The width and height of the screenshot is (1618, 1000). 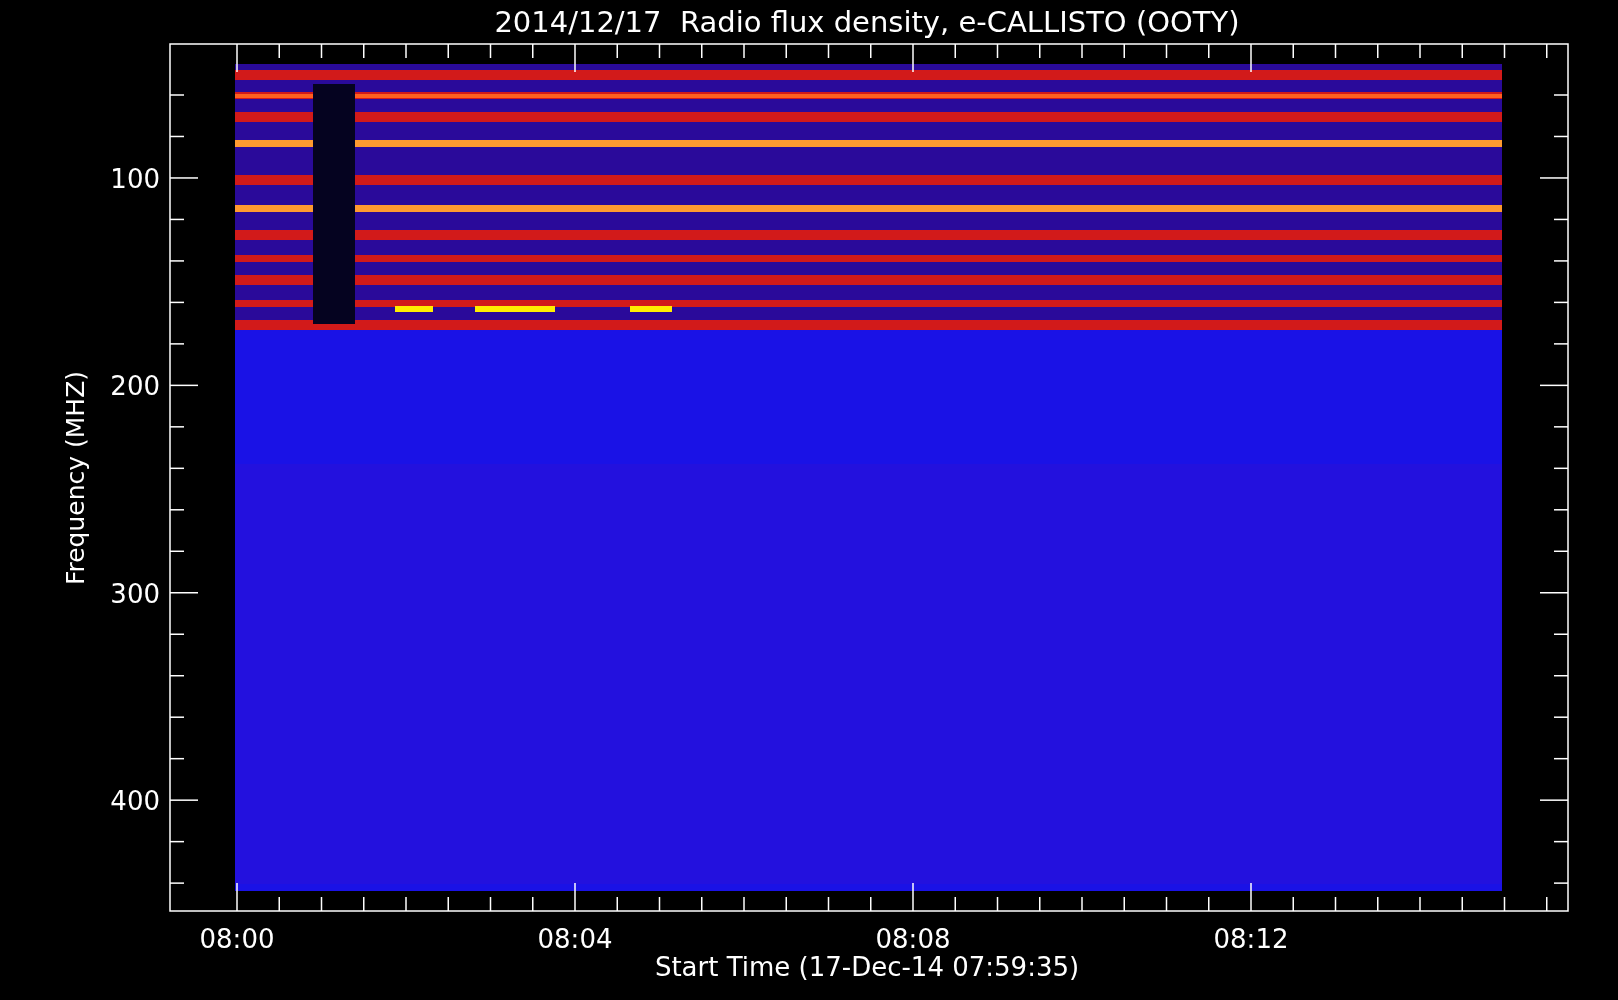 What do you see at coordinates (237, 939) in the screenshot?
I see `x-tick-label: 08:00` at bounding box center [237, 939].